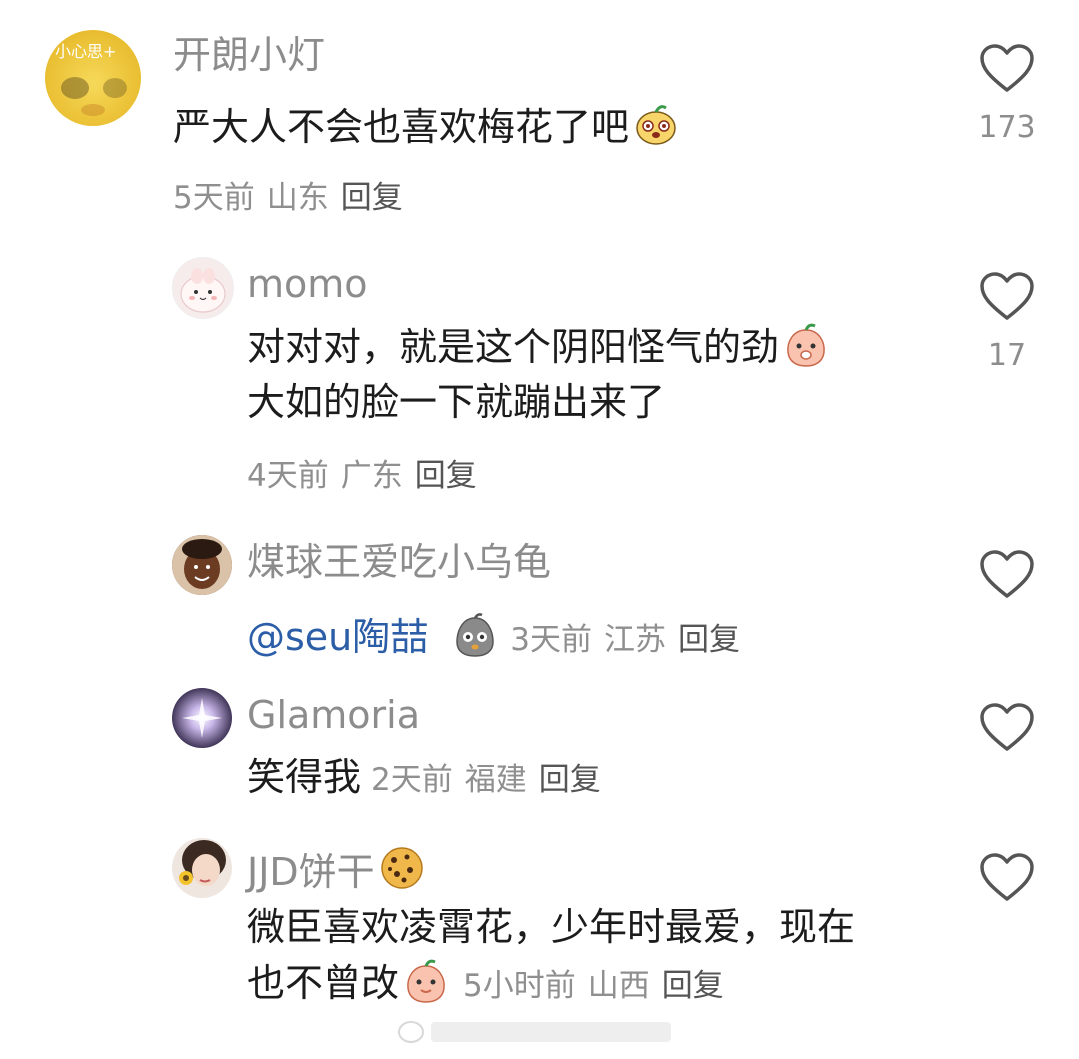  Describe the element at coordinates (534, 1032) in the screenshot. I see `watermark-strip` at that location.